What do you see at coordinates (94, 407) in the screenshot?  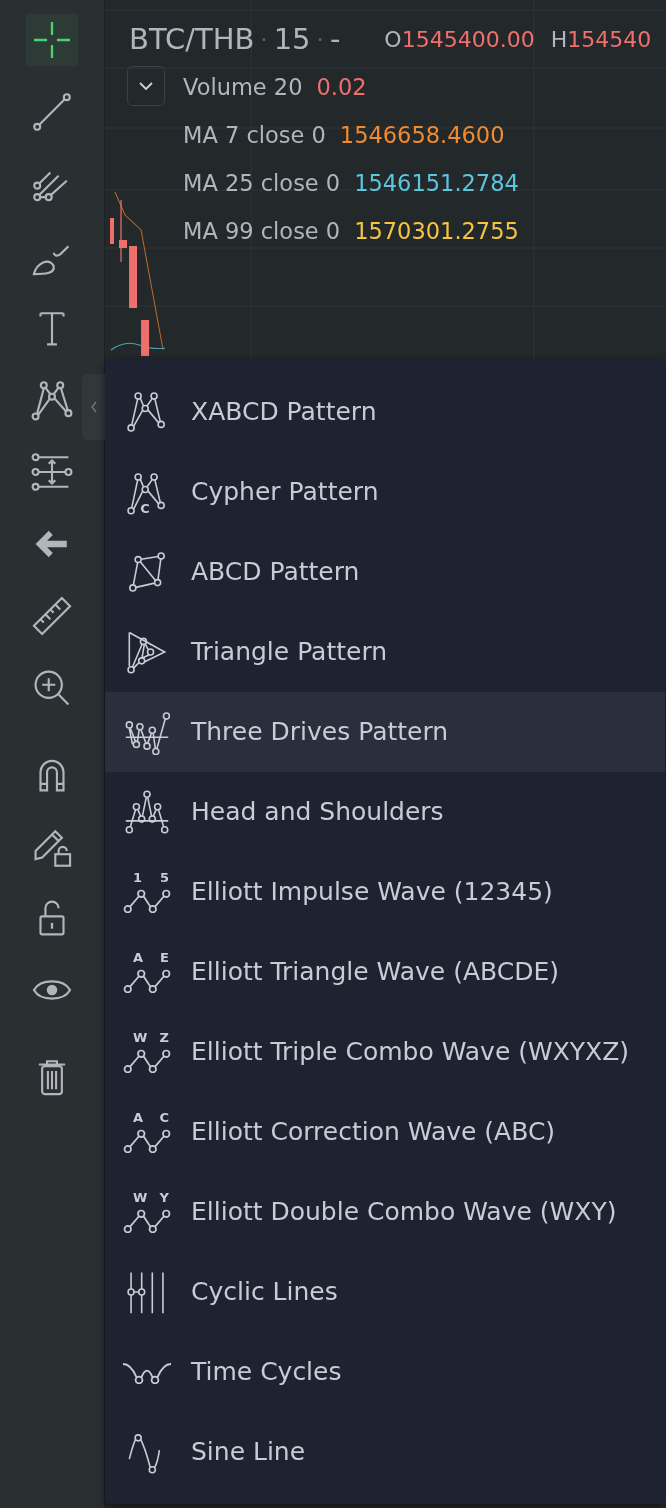 I see `chevron-left-icon` at bounding box center [94, 407].